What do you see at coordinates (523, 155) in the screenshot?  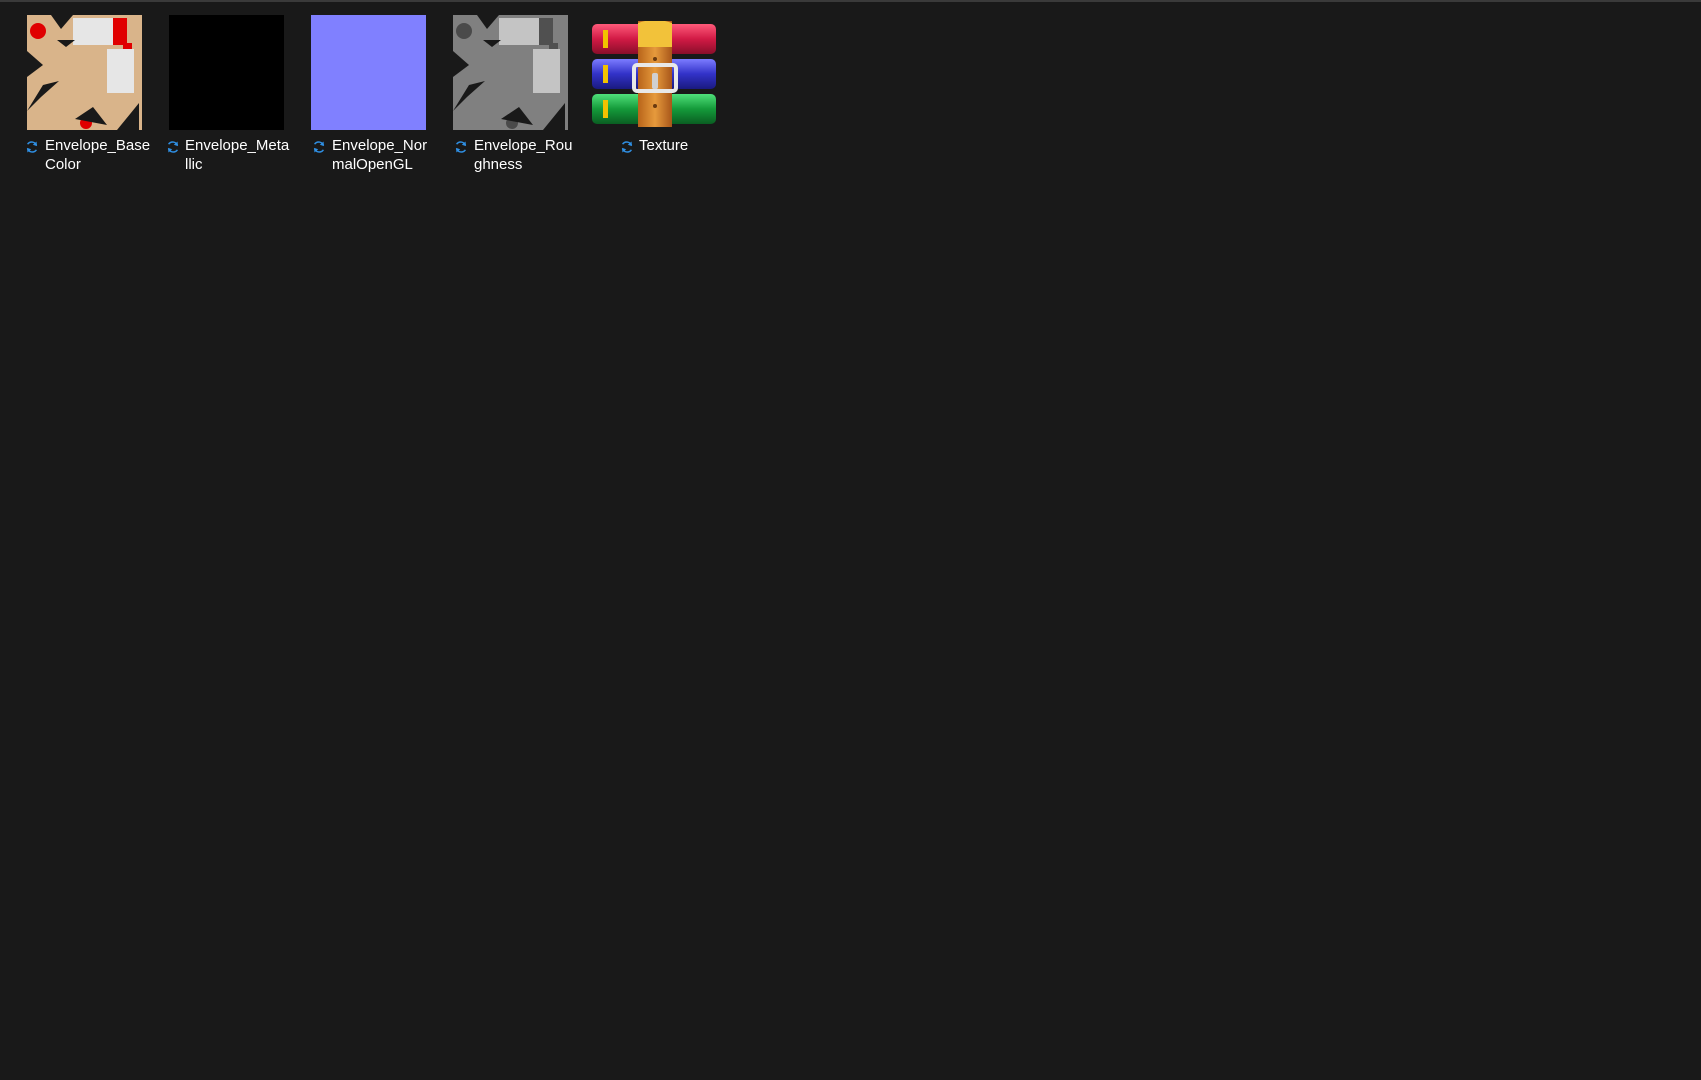 I see `file-name-label: Envelope_Rou ghness` at bounding box center [523, 155].